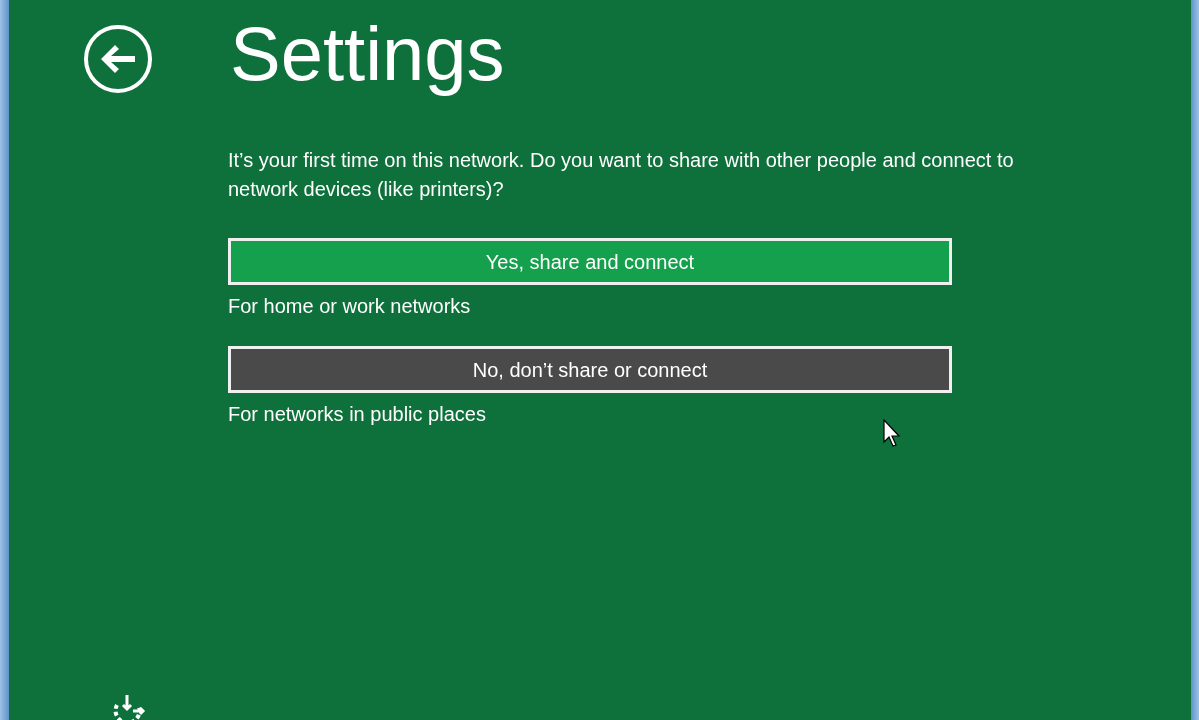 Image resolution: width=1199 pixels, height=720 pixels. What do you see at coordinates (118, 59) in the screenshot?
I see `back-button` at bounding box center [118, 59].